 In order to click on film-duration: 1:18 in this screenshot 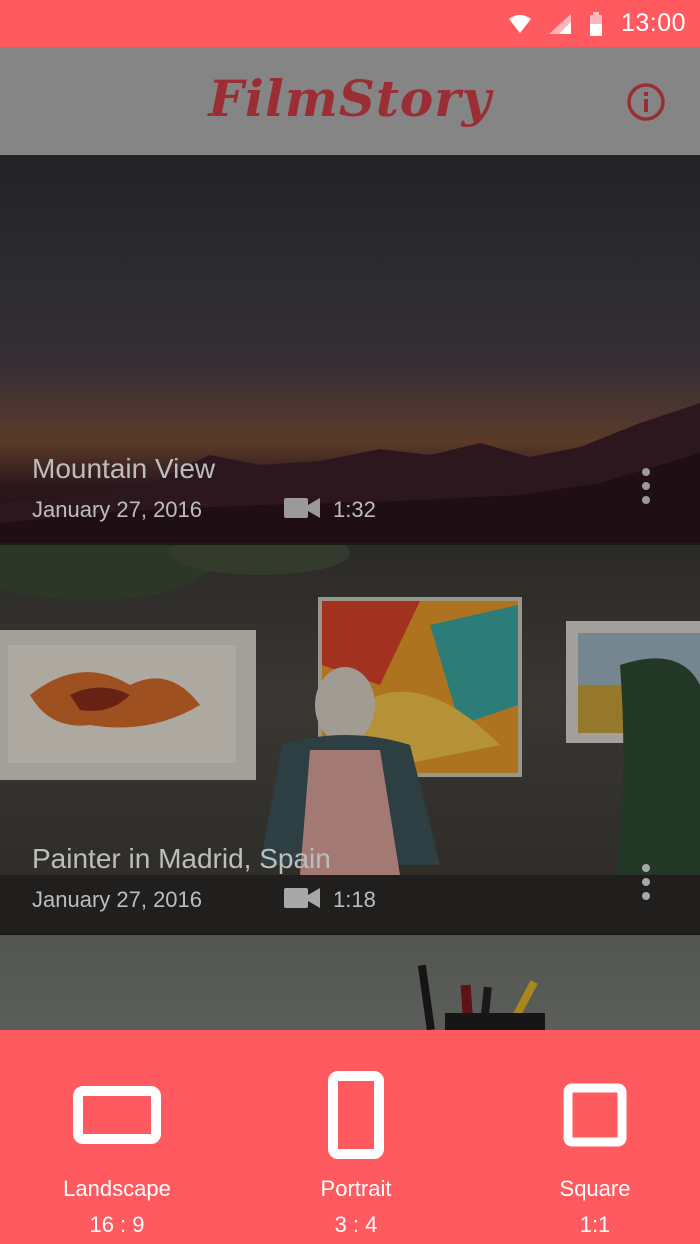, I will do `click(354, 899)`.